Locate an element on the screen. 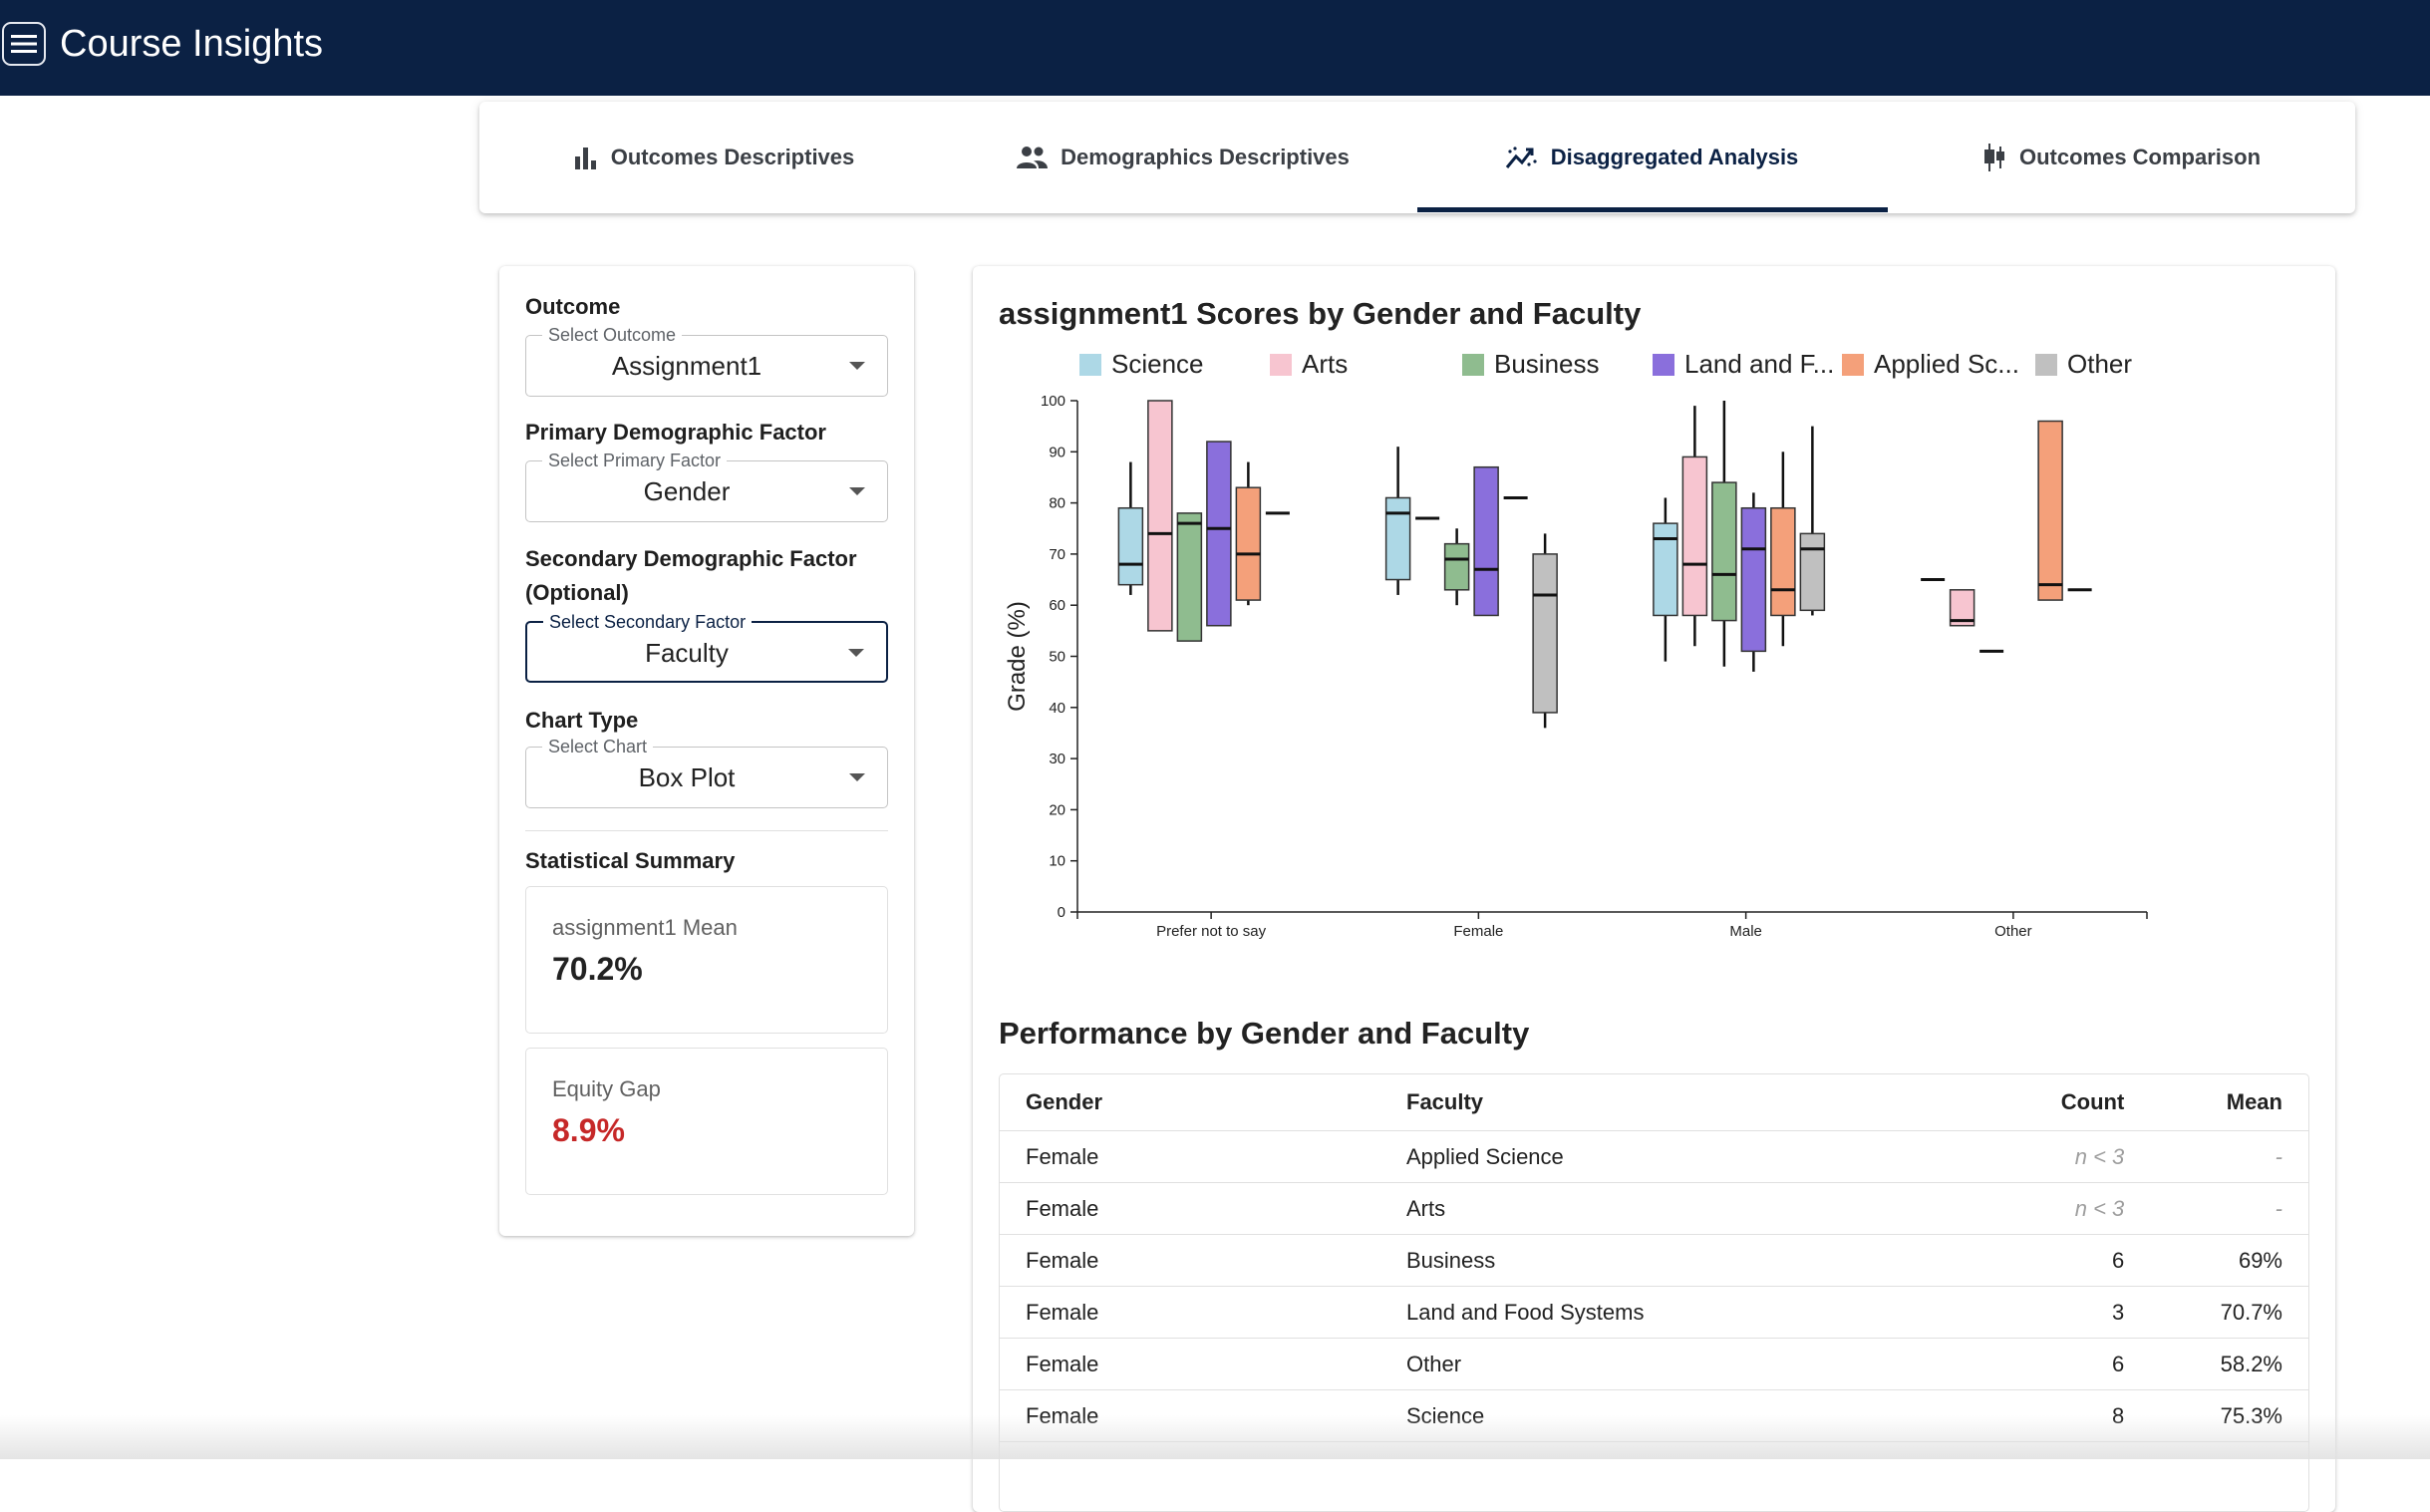  cell-mean: - is located at coordinates (2229, 1156).